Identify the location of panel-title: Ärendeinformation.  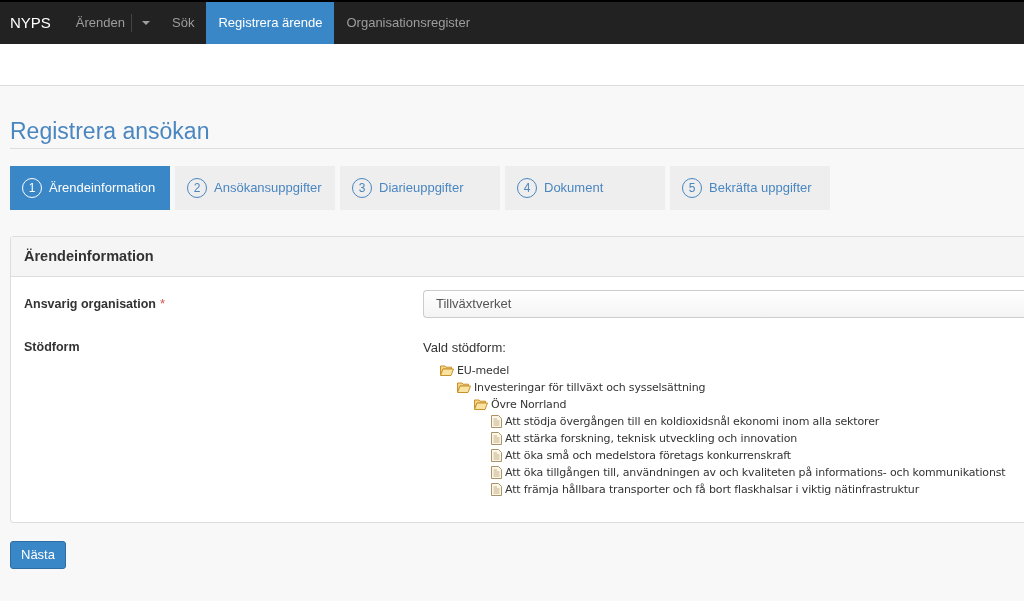
(89, 256).